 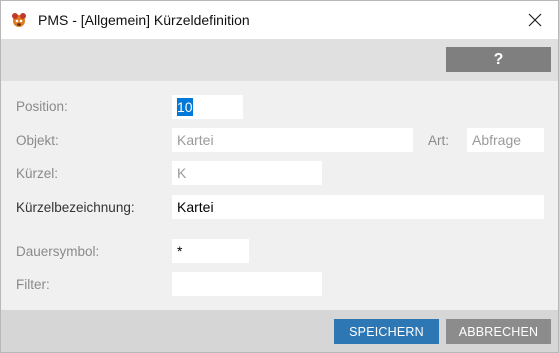 I want to click on position-label: Position:, so click(x=42, y=106).